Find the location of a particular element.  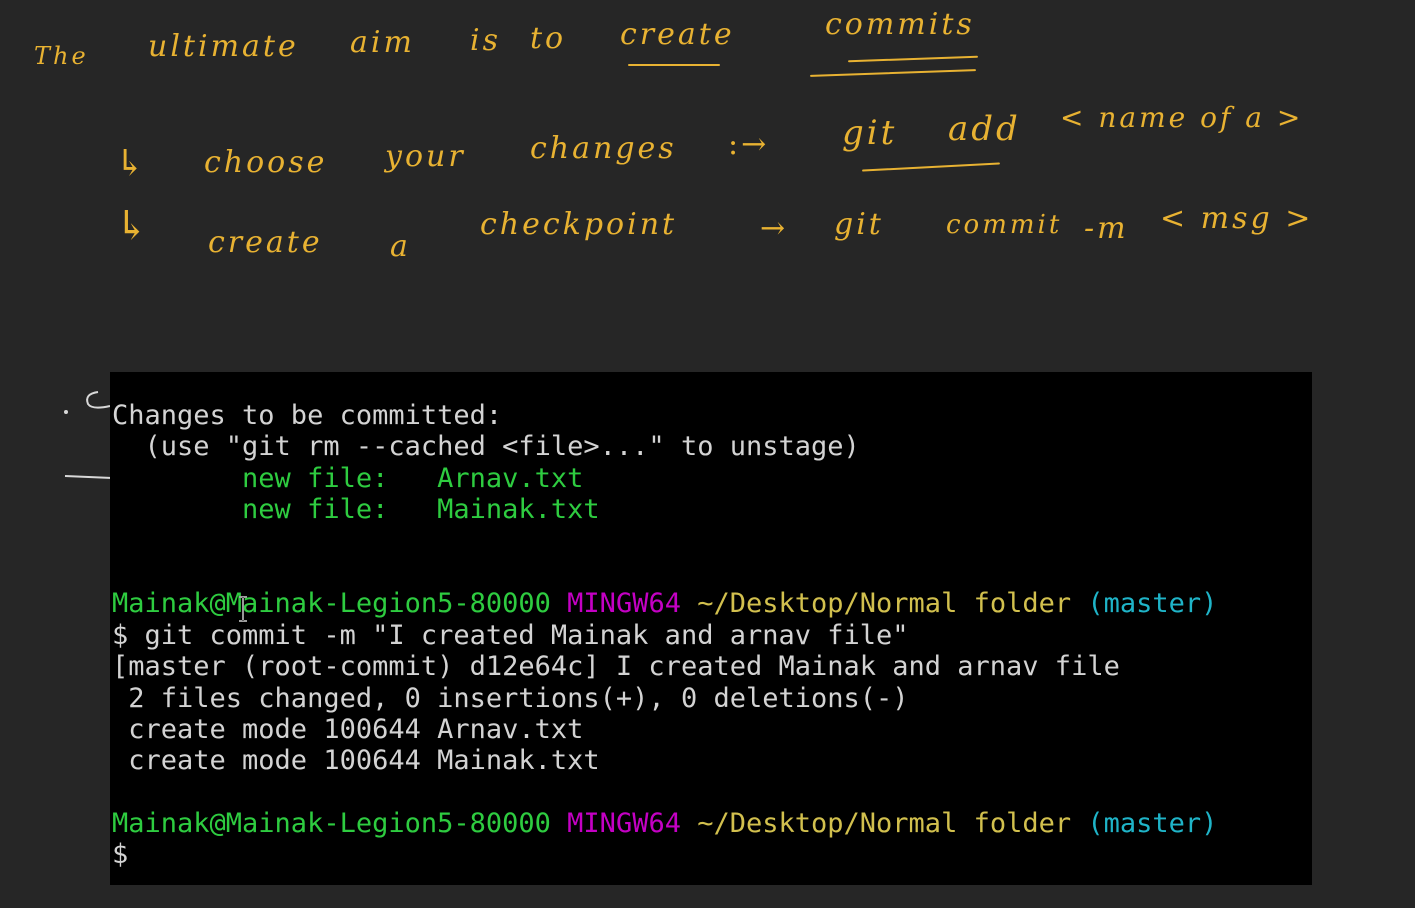

note-word: create is located at coordinates (265, 242).